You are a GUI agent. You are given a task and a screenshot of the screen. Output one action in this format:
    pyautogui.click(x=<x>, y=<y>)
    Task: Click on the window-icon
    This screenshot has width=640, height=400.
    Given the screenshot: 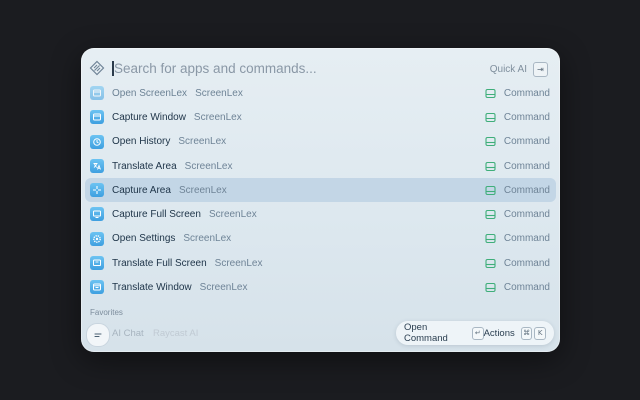 What is the action you would take?
    pyautogui.click(x=97, y=117)
    